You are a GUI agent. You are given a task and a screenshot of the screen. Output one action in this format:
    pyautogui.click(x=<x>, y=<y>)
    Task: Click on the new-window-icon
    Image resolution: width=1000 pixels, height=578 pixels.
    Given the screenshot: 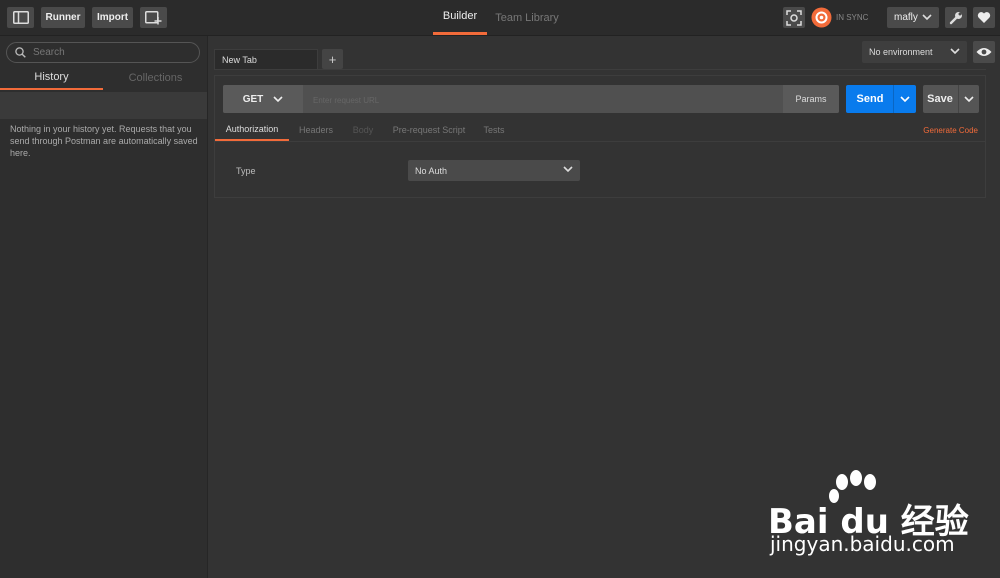 What is the action you would take?
    pyautogui.click(x=153, y=17)
    